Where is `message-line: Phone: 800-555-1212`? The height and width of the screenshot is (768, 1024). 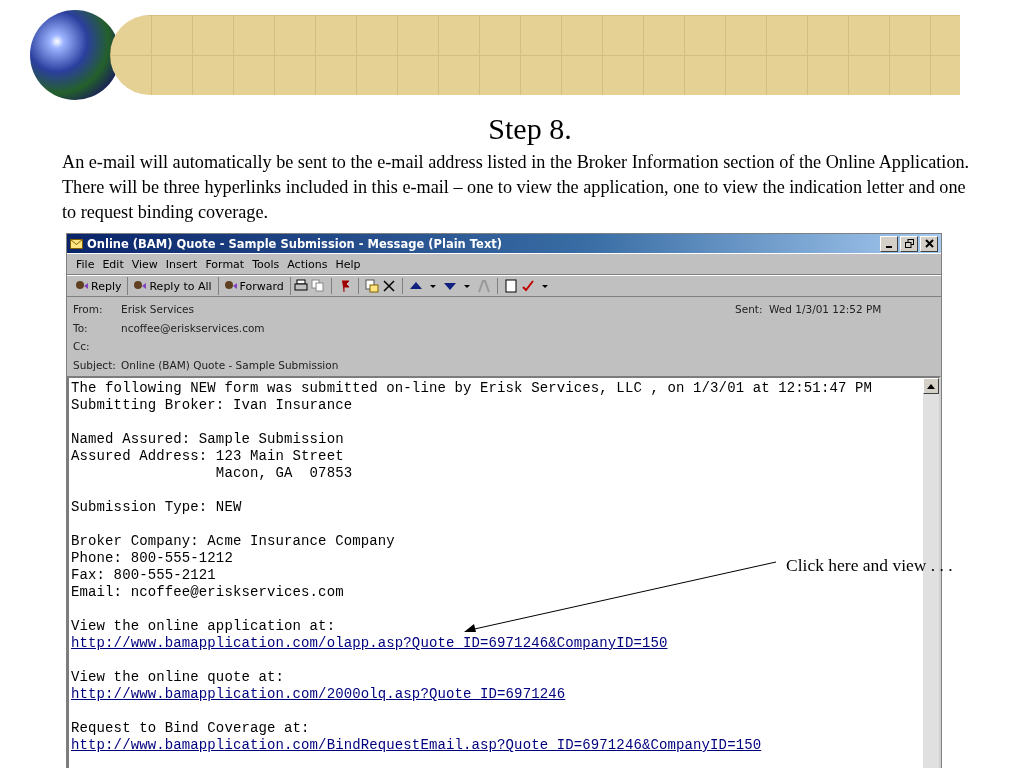 message-line: Phone: 800-555-1212 is located at coordinates (152, 558).